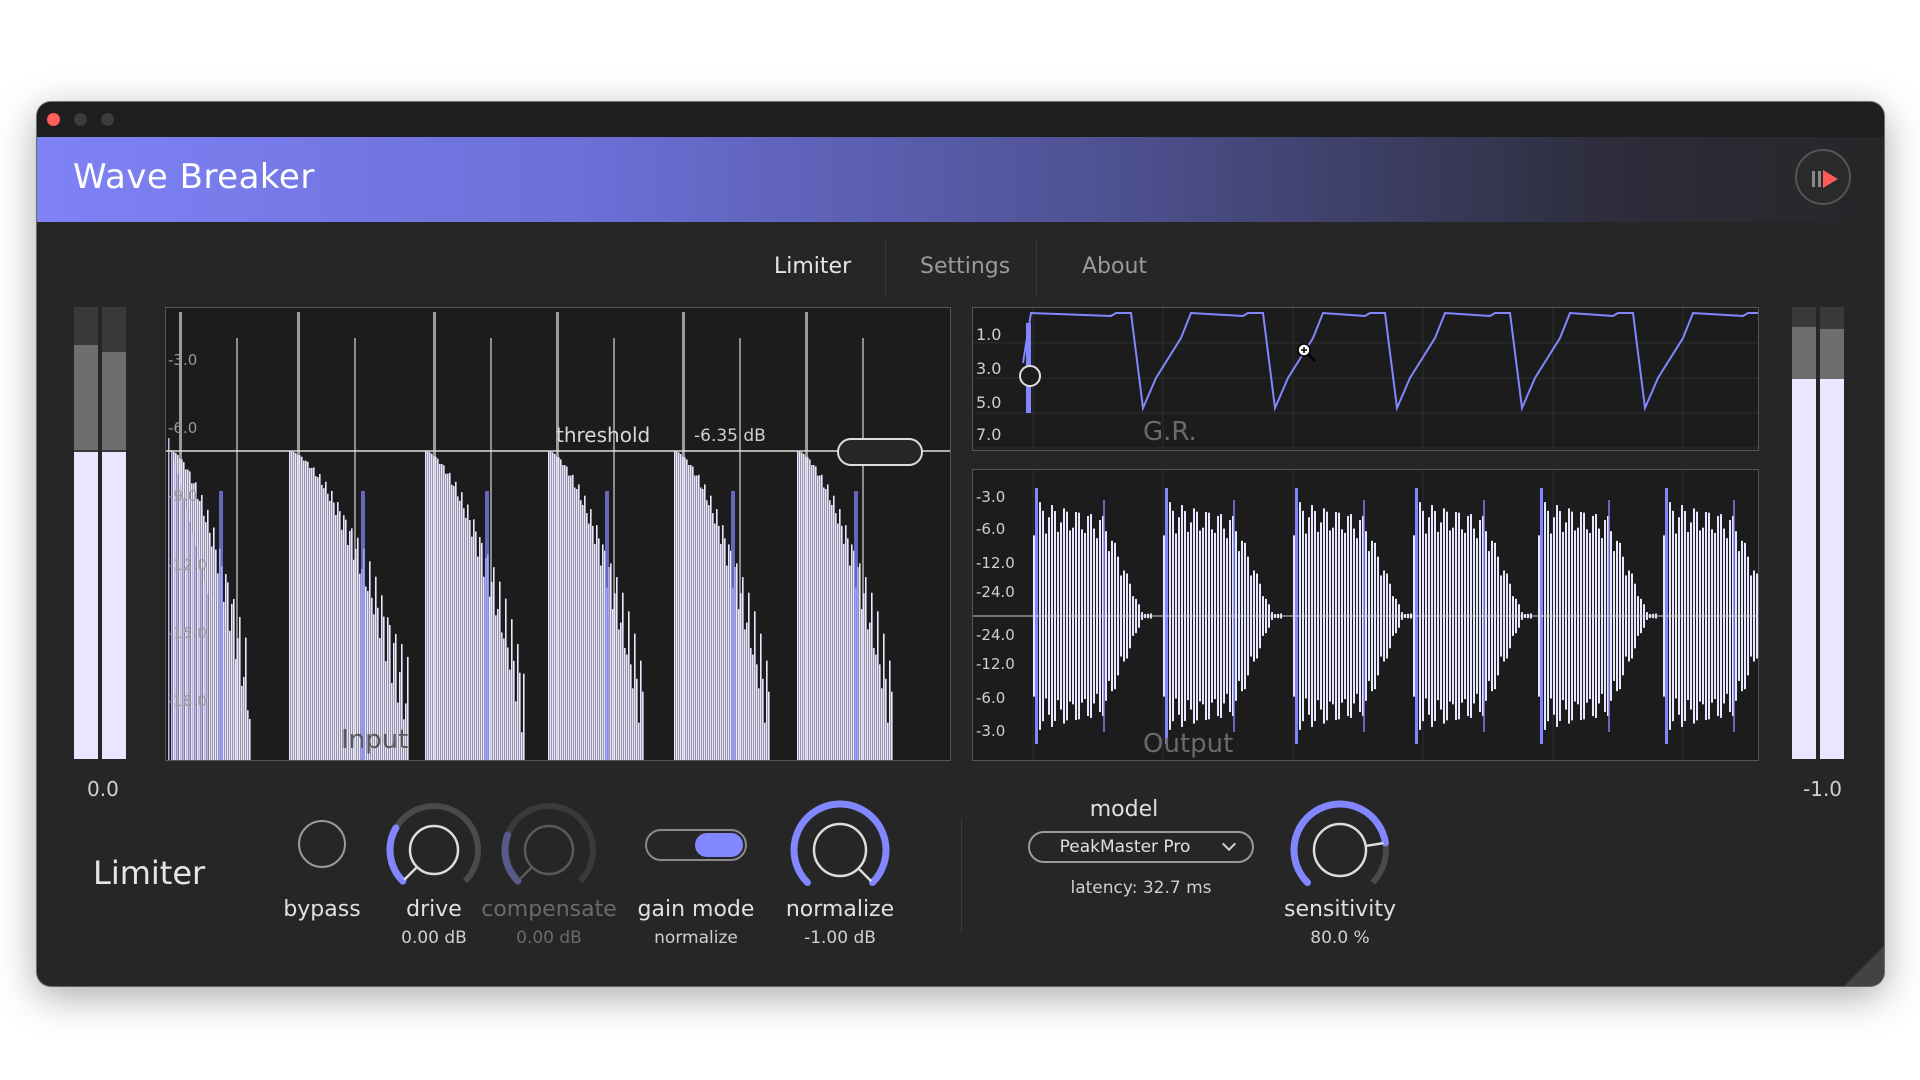 Image resolution: width=1920 pixels, height=1080 pixels. What do you see at coordinates (410, 873) in the screenshot?
I see `knob-pointer` at bounding box center [410, 873].